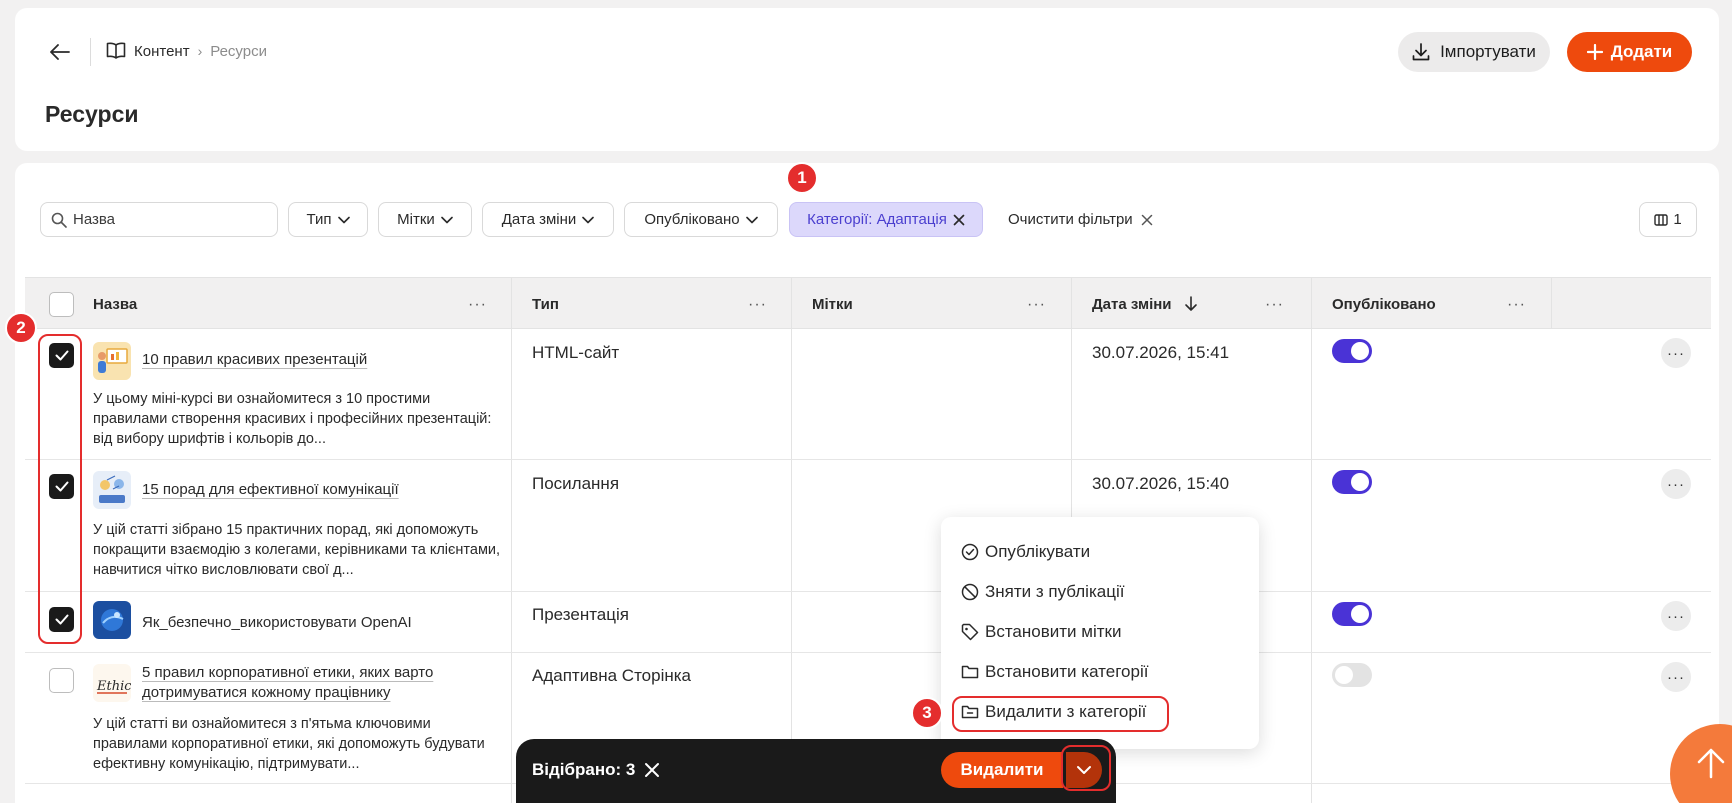  What do you see at coordinates (1060, 714) in the screenshot?
I see `annotation-highlight-remove` at bounding box center [1060, 714].